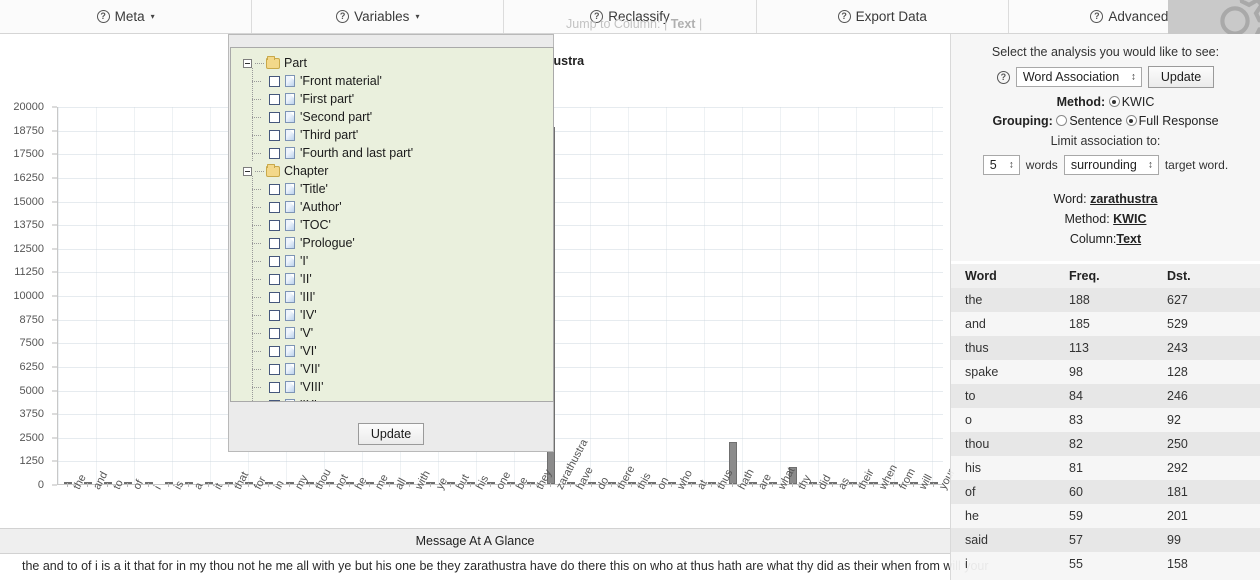 The image size is (1260, 580). What do you see at coordinates (1214, 17) in the screenshot?
I see `gear-icon` at bounding box center [1214, 17].